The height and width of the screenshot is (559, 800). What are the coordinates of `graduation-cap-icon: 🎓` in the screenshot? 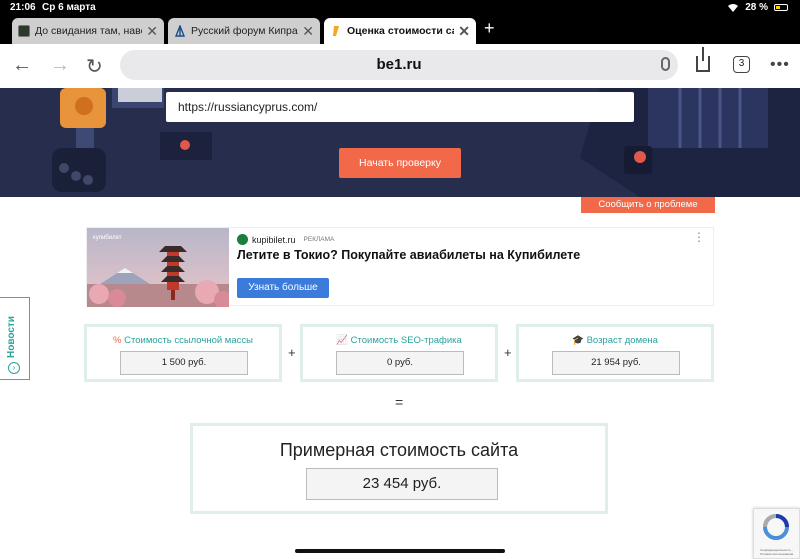 It's located at (578, 340).